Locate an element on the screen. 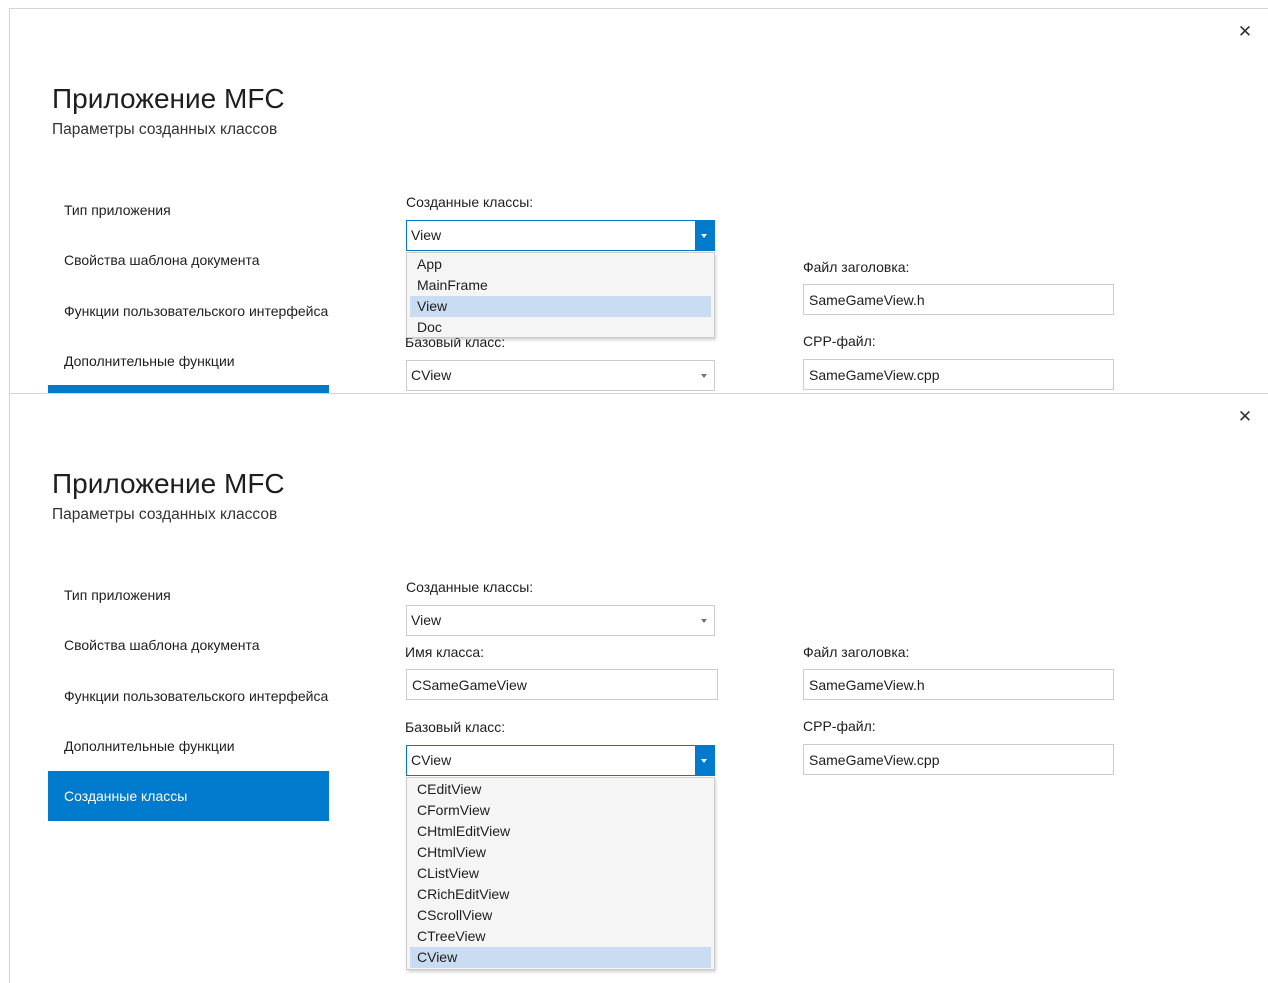 Image resolution: width=1268 pixels, height=983 pixels. dropdown-option-chtmlview: CHtmlView is located at coordinates (560, 852).